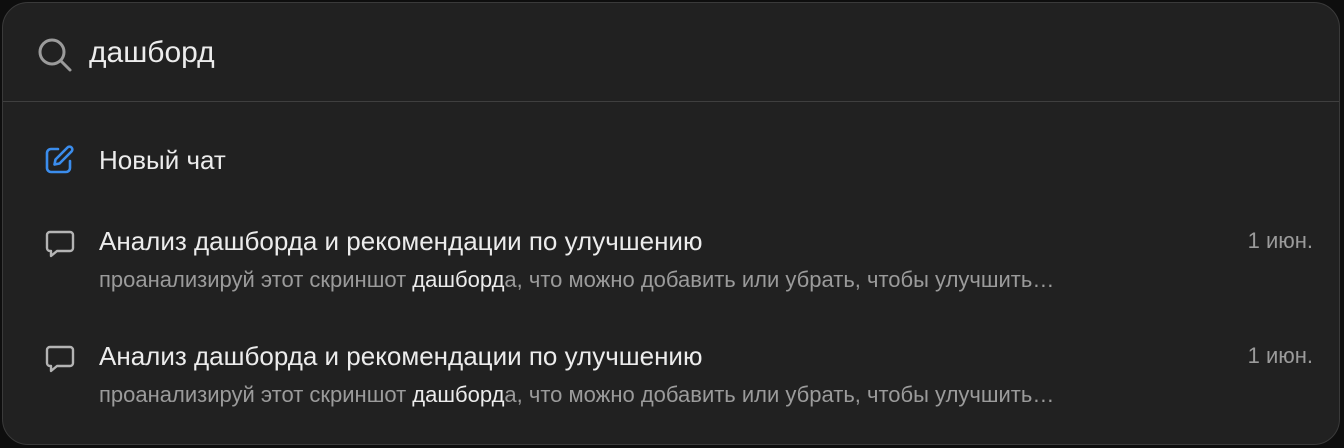  What do you see at coordinates (59, 160) in the screenshot?
I see `edit-icon` at bounding box center [59, 160].